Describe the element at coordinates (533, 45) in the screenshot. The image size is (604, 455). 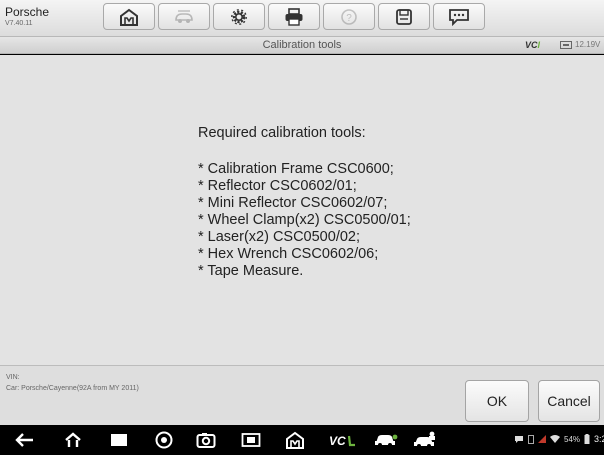
I see `vci-status: VCI` at that location.